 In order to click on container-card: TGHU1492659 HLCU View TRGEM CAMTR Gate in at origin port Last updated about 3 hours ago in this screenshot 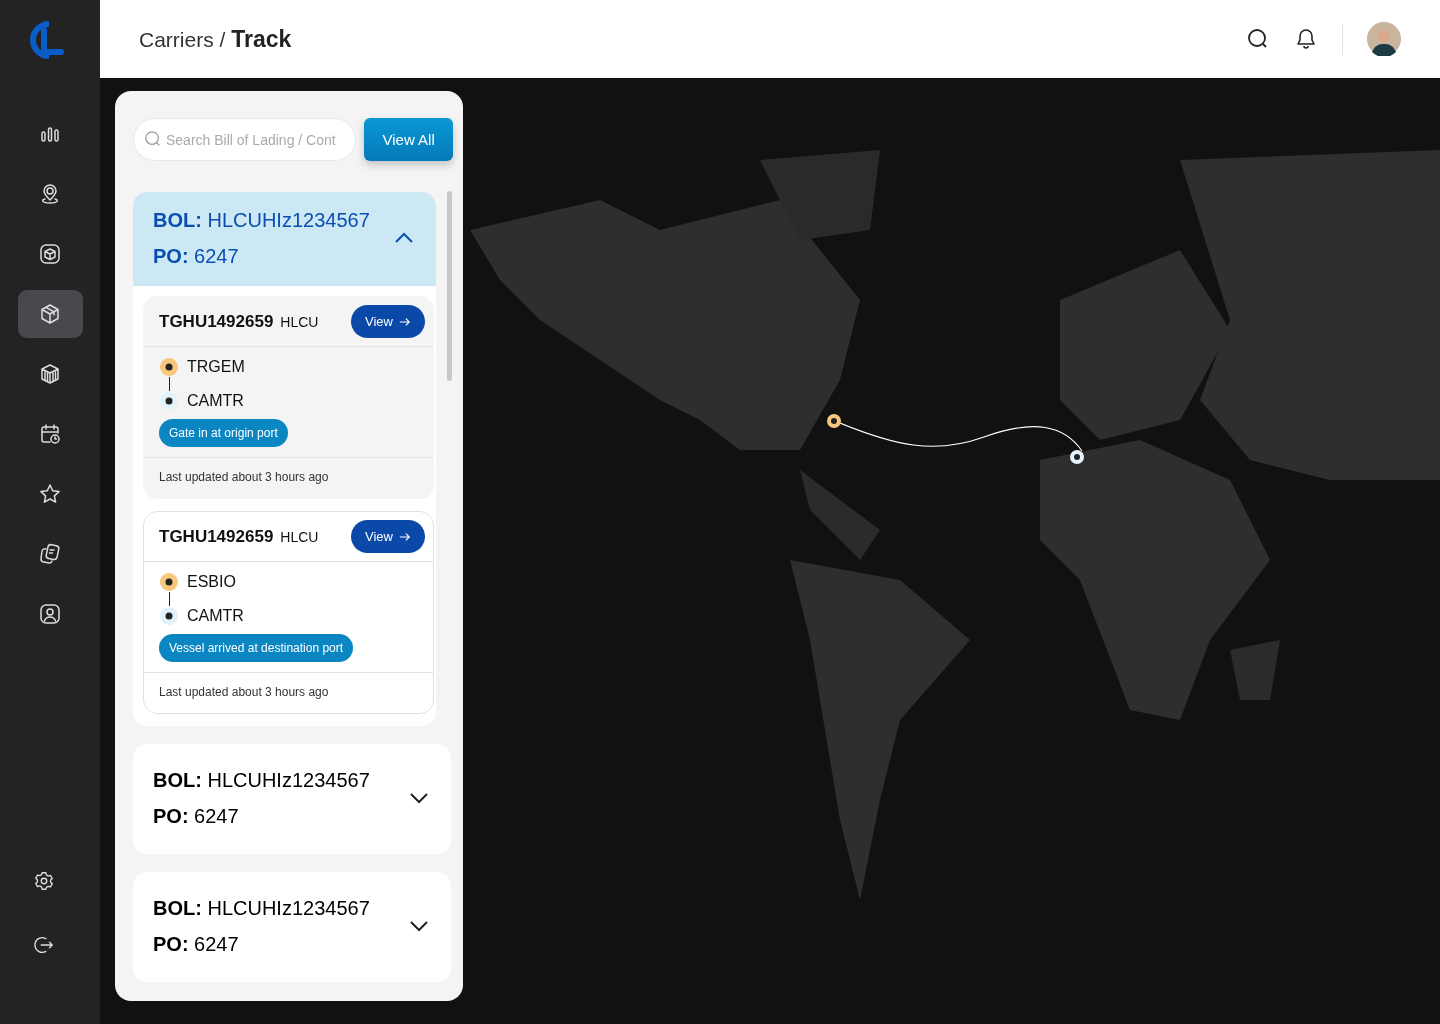, I will do `click(288, 397)`.